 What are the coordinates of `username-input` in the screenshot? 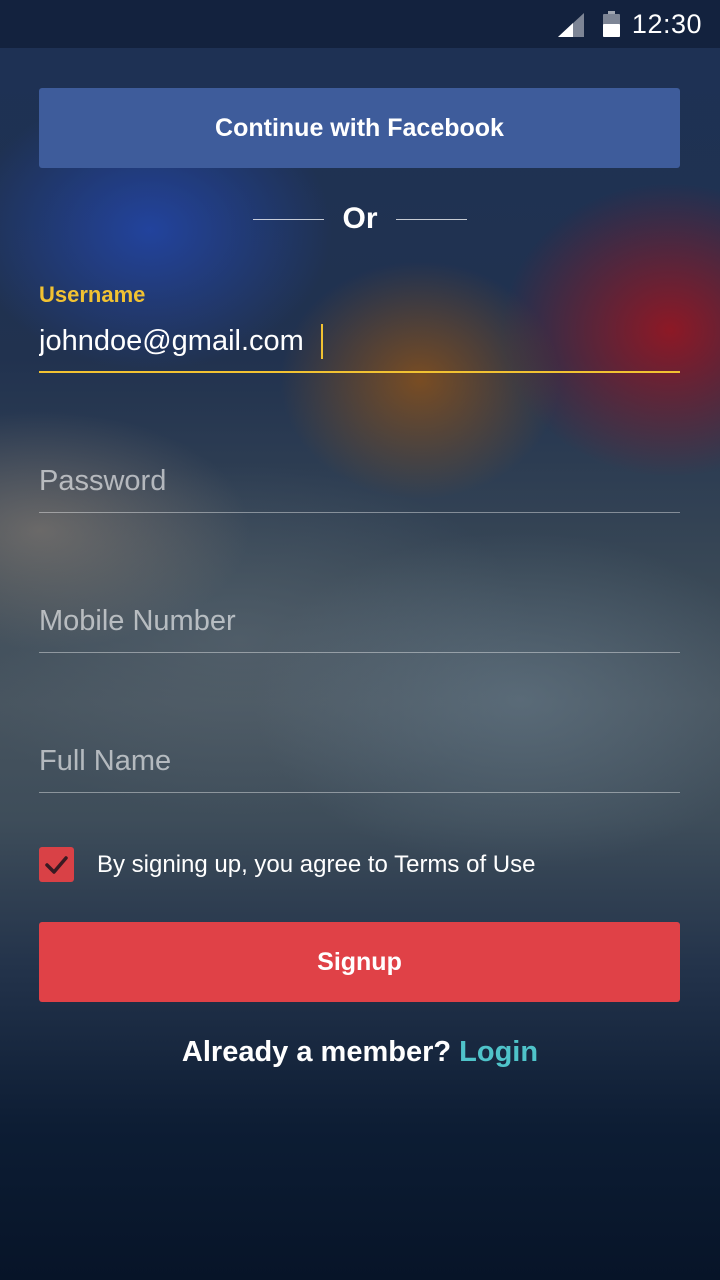 It's located at (359, 341).